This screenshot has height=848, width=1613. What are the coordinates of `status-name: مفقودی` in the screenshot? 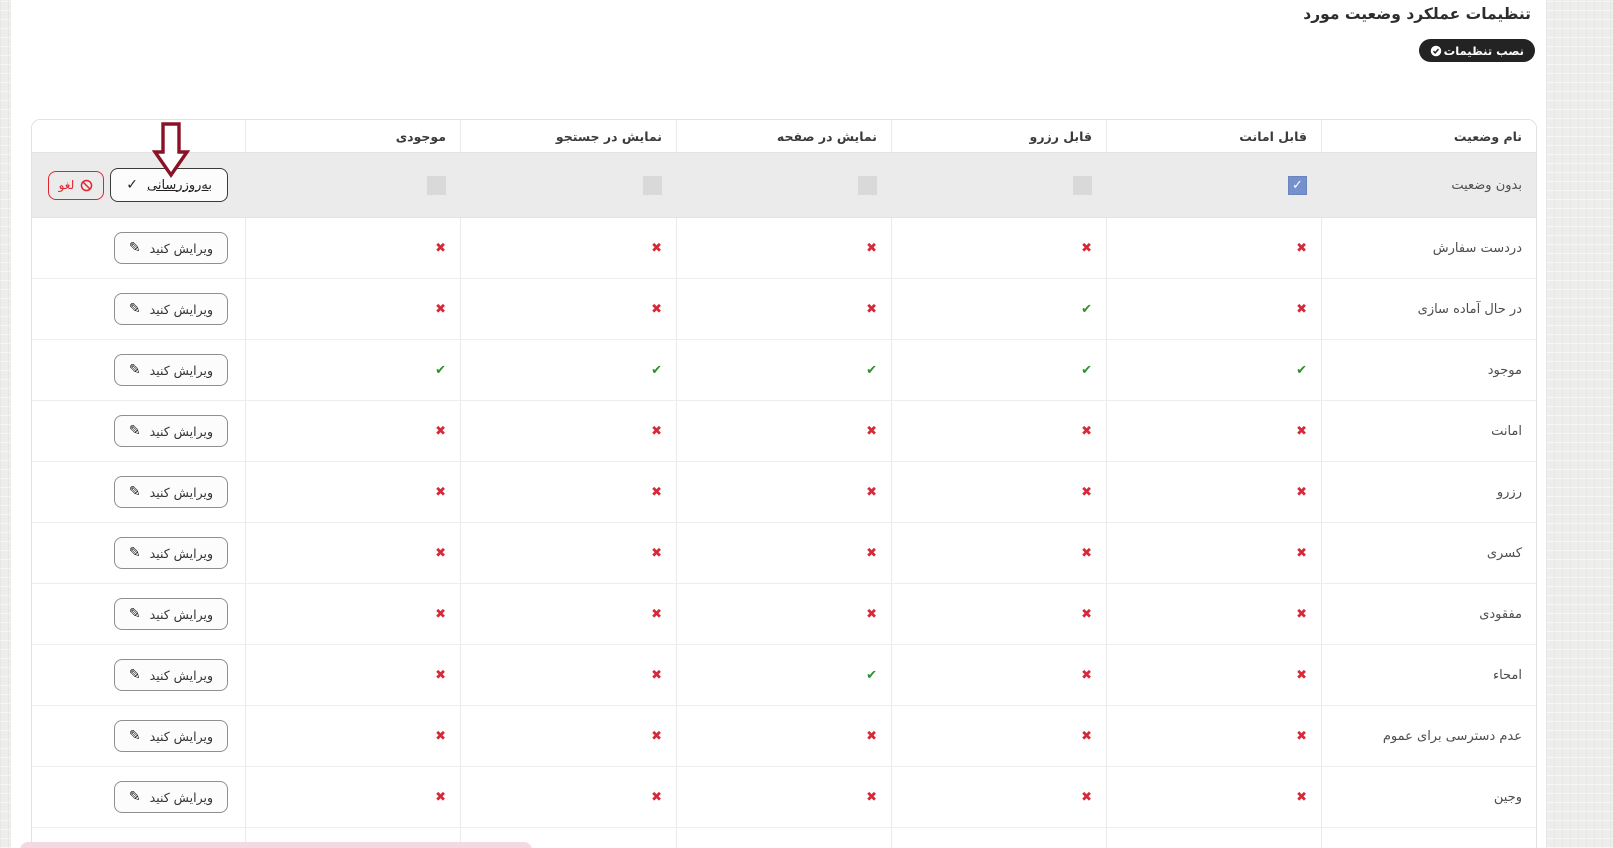 It's located at (1500, 614).